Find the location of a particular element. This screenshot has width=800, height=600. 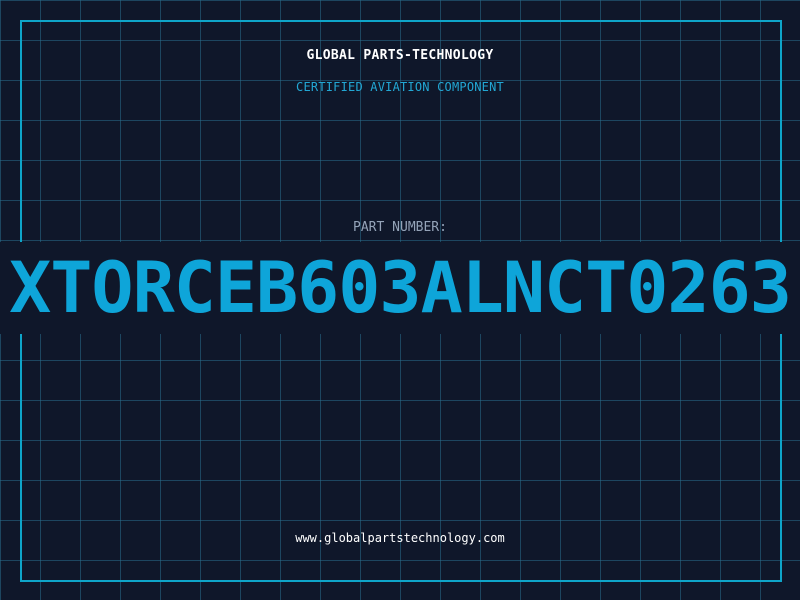

company-name: GLOBAL PARTS-TECHNOLOGY is located at coordinates (400, 55).